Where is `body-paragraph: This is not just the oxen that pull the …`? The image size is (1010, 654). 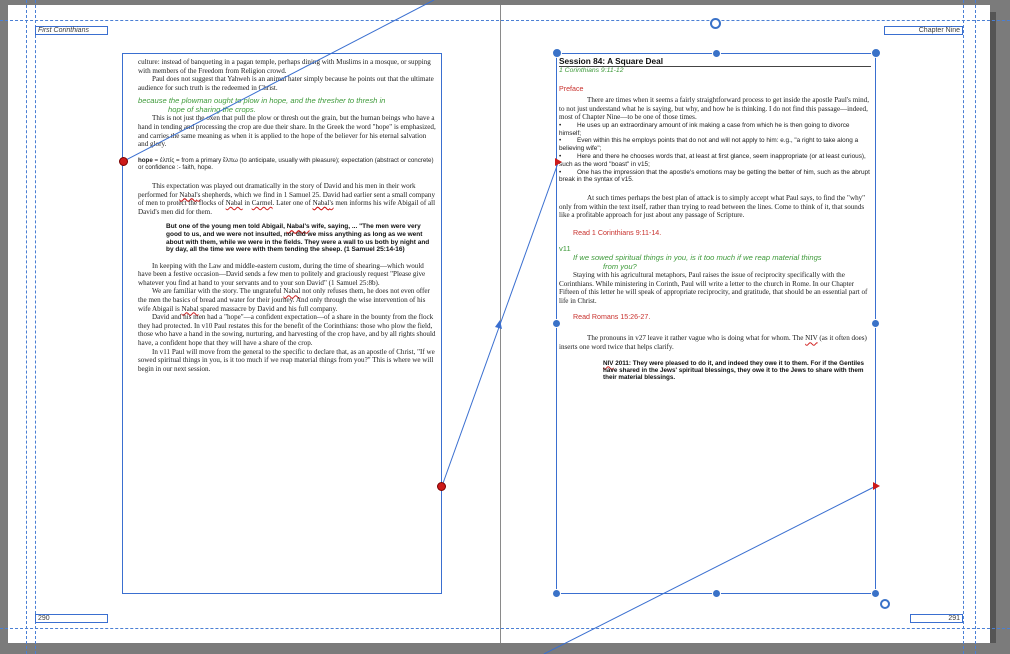
body-paragraph: This is not just the oxen that pull the … is located at coordinates (287, 131).